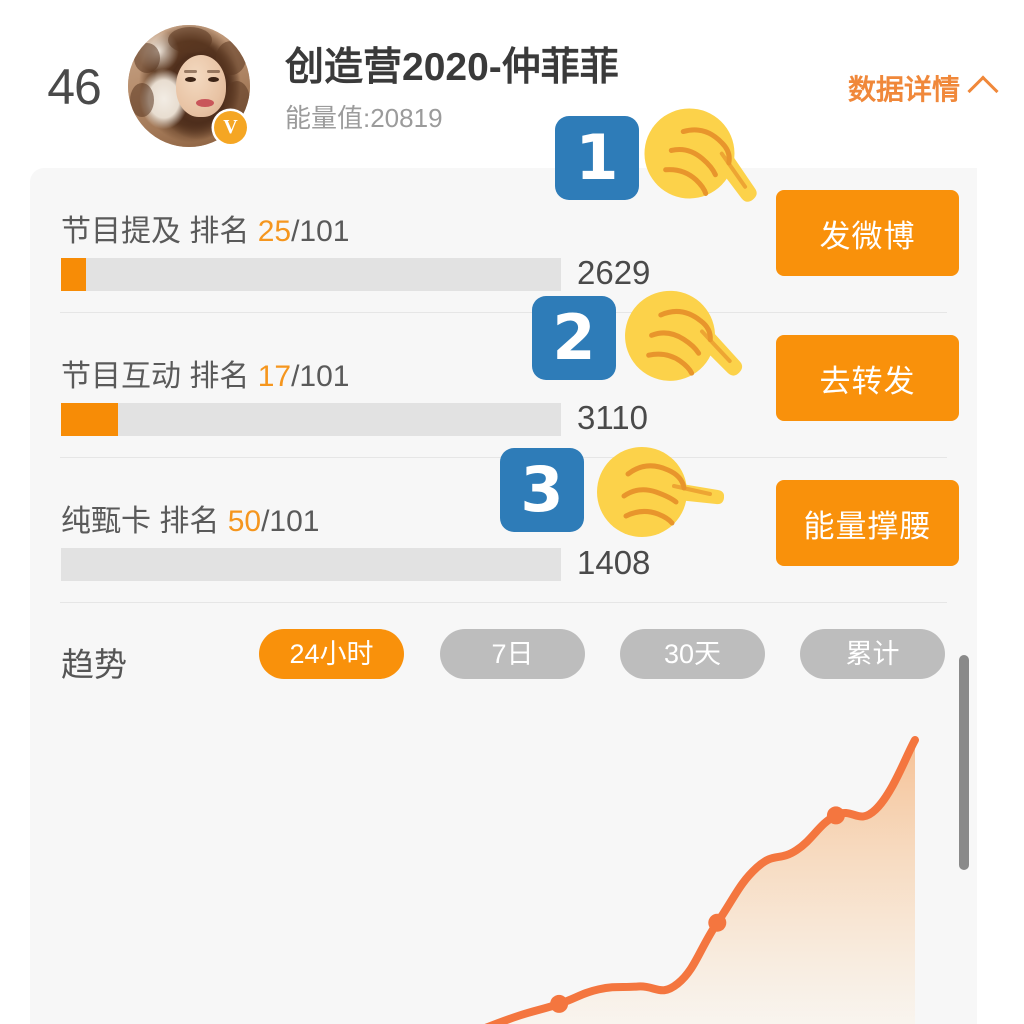 Image resolution: width=1024 pixels, height=1024 pixels. Describe the element at coordinates (230, 127) in the screenshot. I see `verified-badge-icon: V` at that location.